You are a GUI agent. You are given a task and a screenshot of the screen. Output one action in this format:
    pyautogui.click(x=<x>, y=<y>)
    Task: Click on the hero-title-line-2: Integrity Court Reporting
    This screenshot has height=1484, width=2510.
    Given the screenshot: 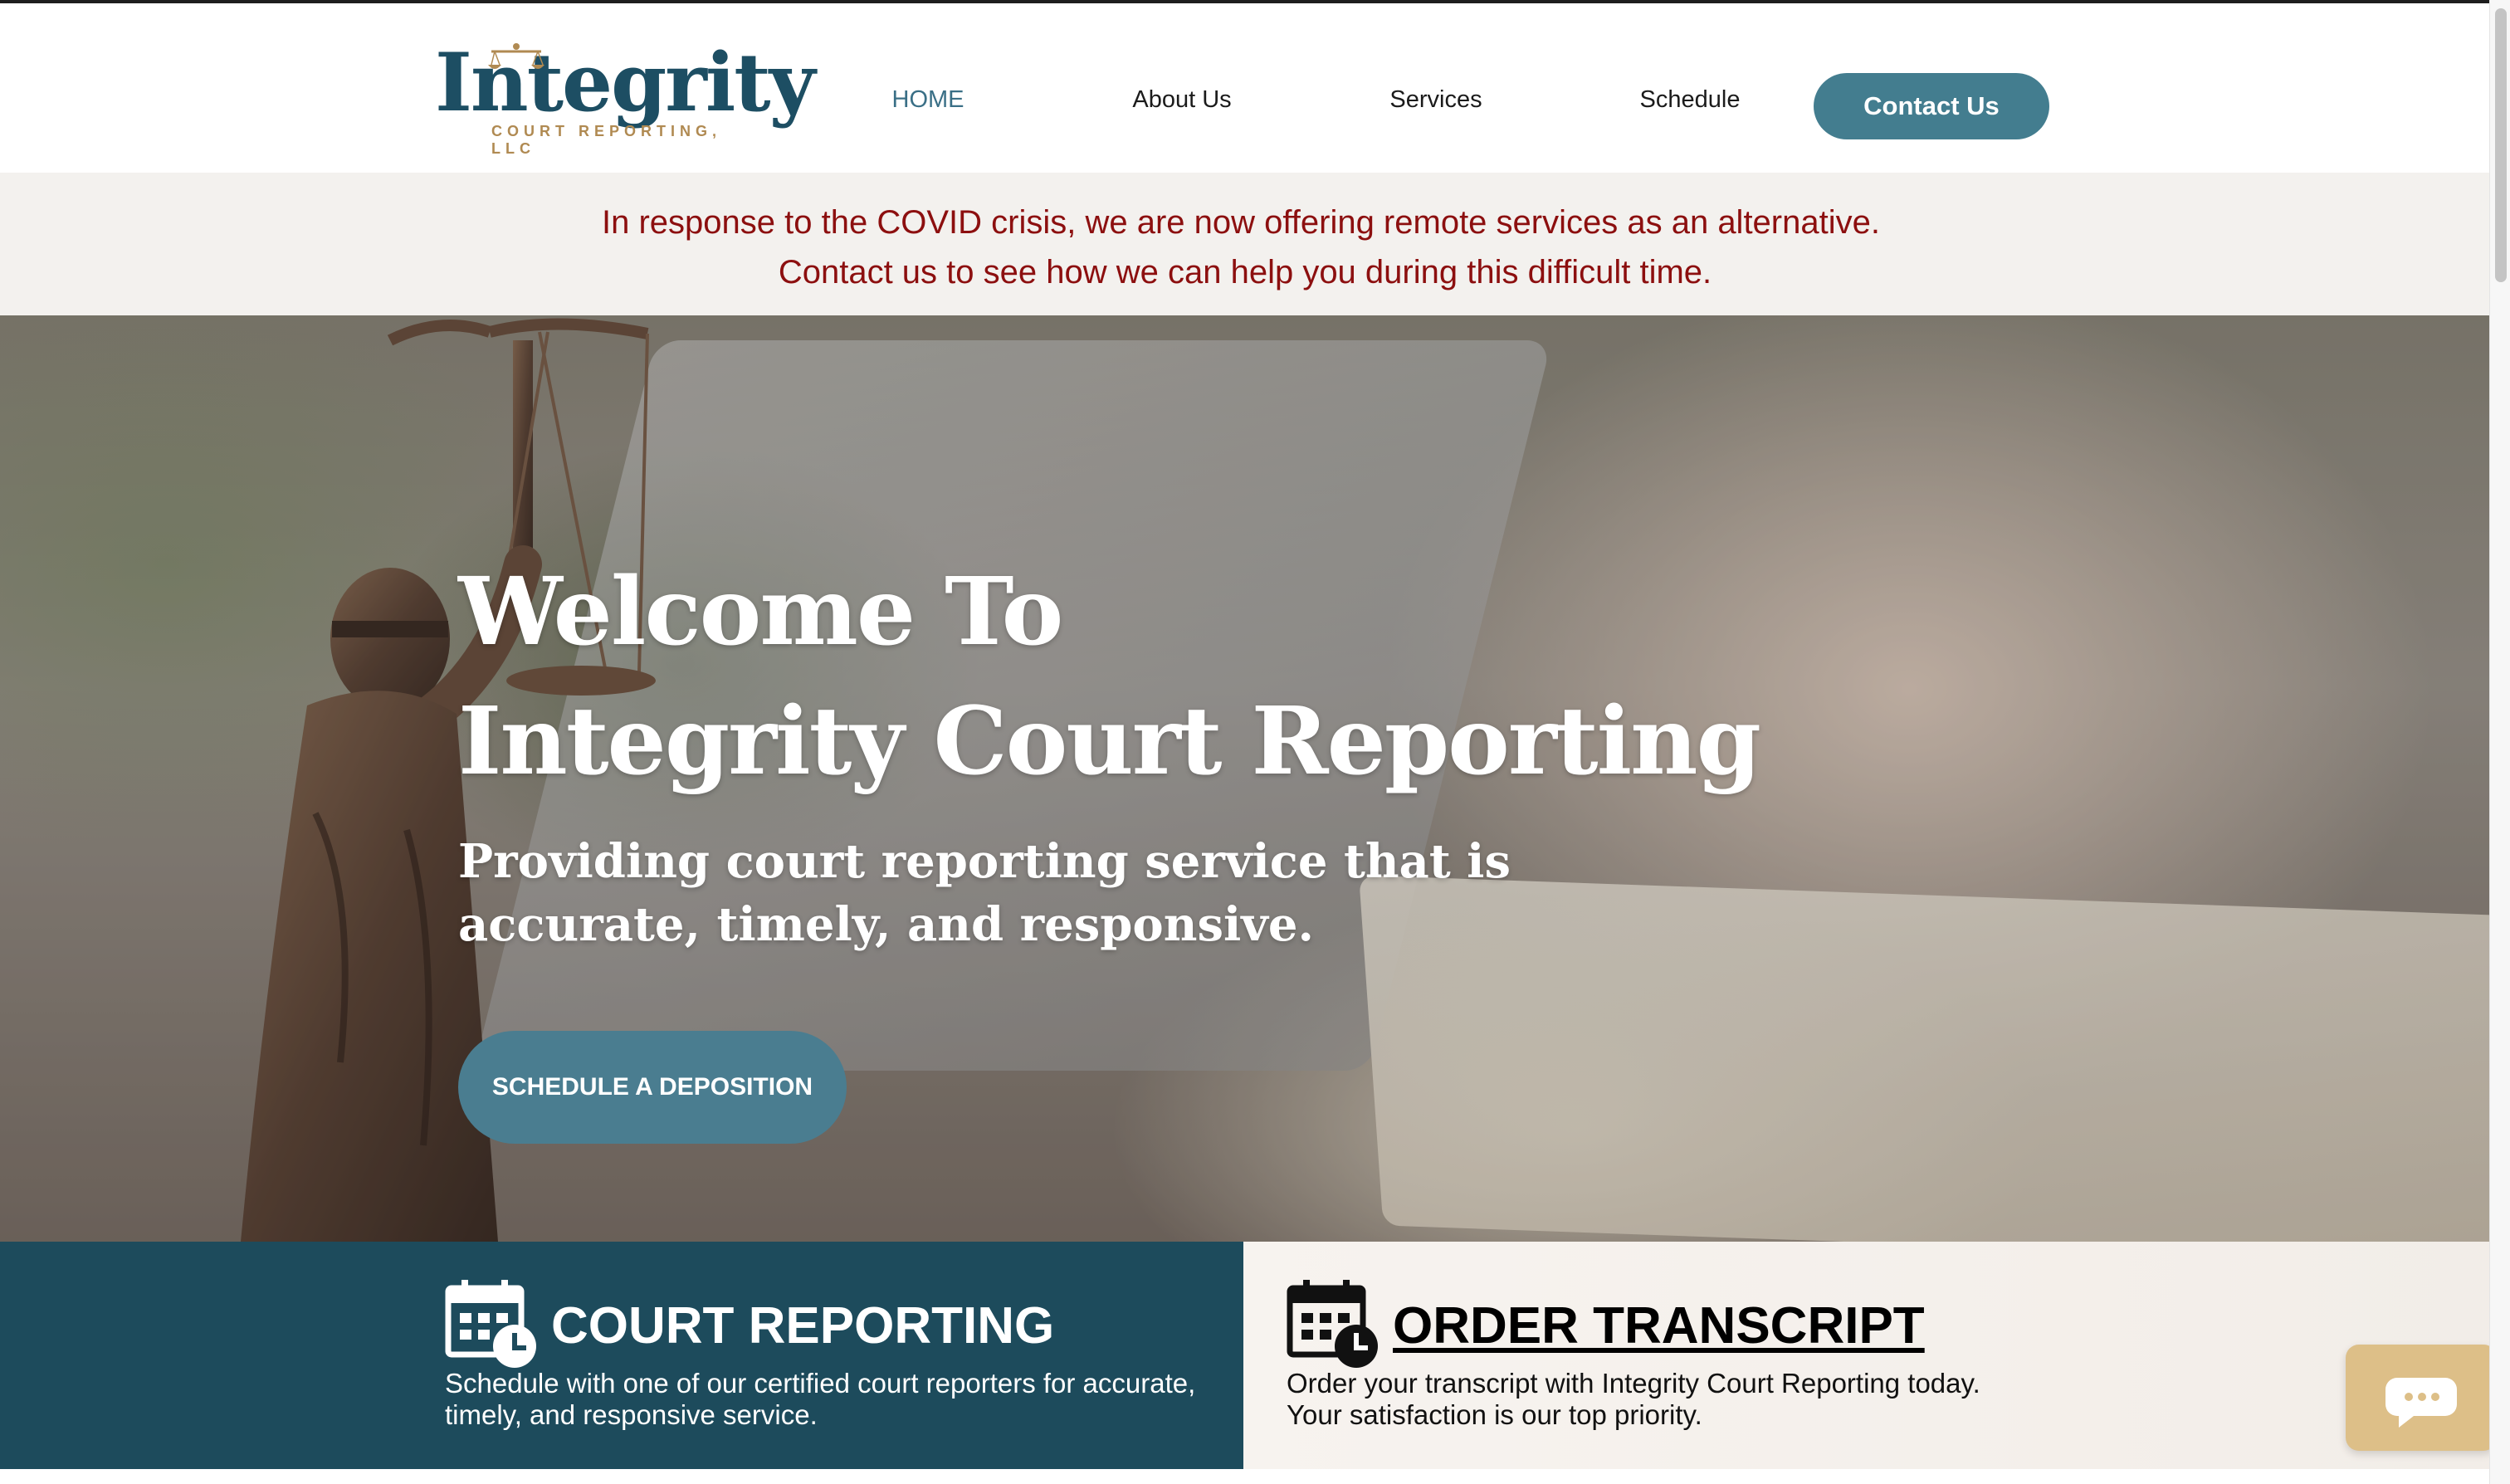 What is the action you would take?
    pyautogui.click(x=1109, y=741)
    